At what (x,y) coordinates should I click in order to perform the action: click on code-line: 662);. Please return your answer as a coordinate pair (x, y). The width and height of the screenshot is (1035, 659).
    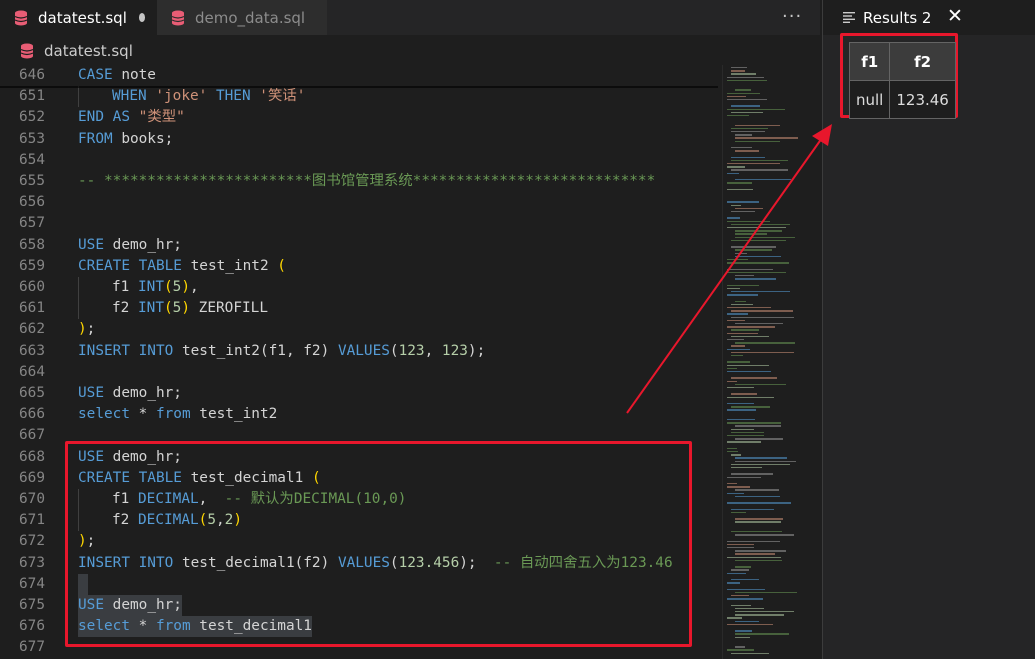
    Looking at the image, I should click on (359, 329).